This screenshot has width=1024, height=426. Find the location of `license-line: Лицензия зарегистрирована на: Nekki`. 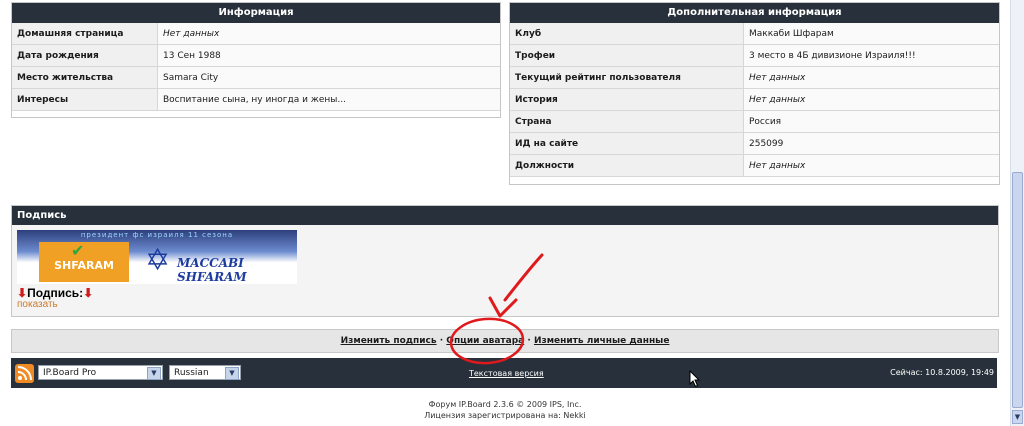

license-line: Лицензия зарегистрирована на: Nekki is located at coordinates (505, 415).